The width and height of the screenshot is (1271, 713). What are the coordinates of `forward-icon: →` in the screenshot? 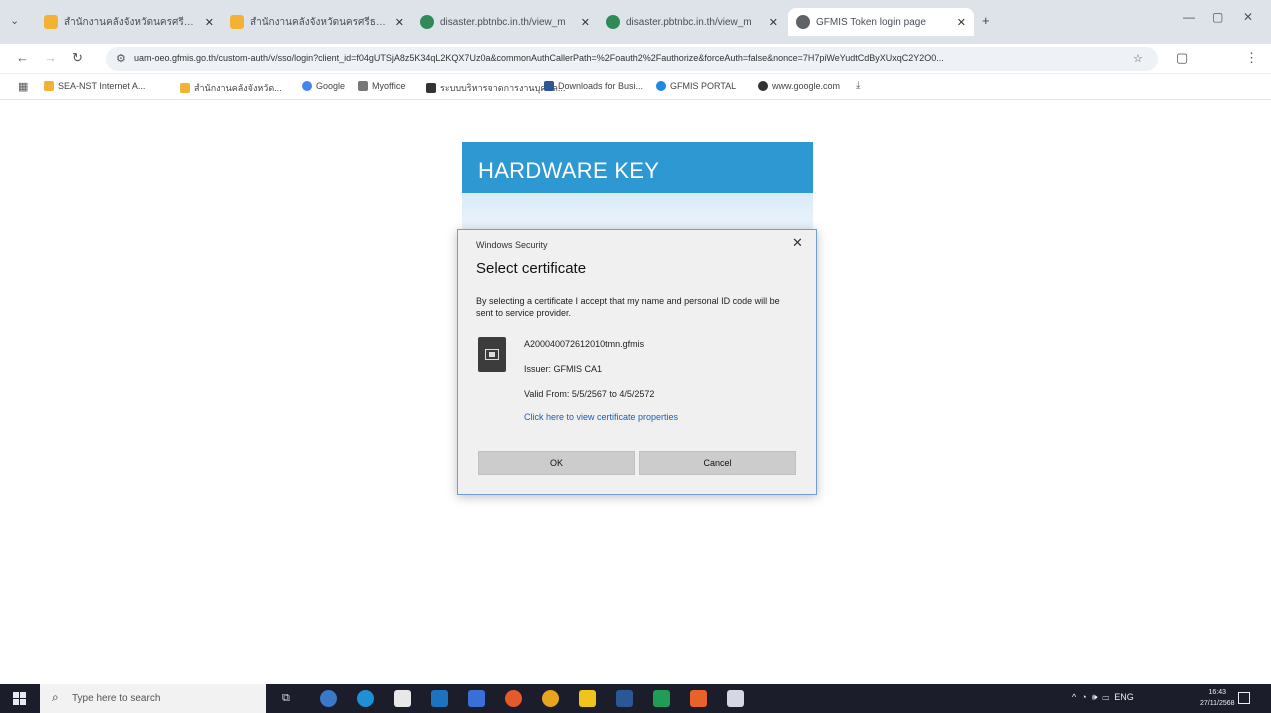 It's located at (50, 57).